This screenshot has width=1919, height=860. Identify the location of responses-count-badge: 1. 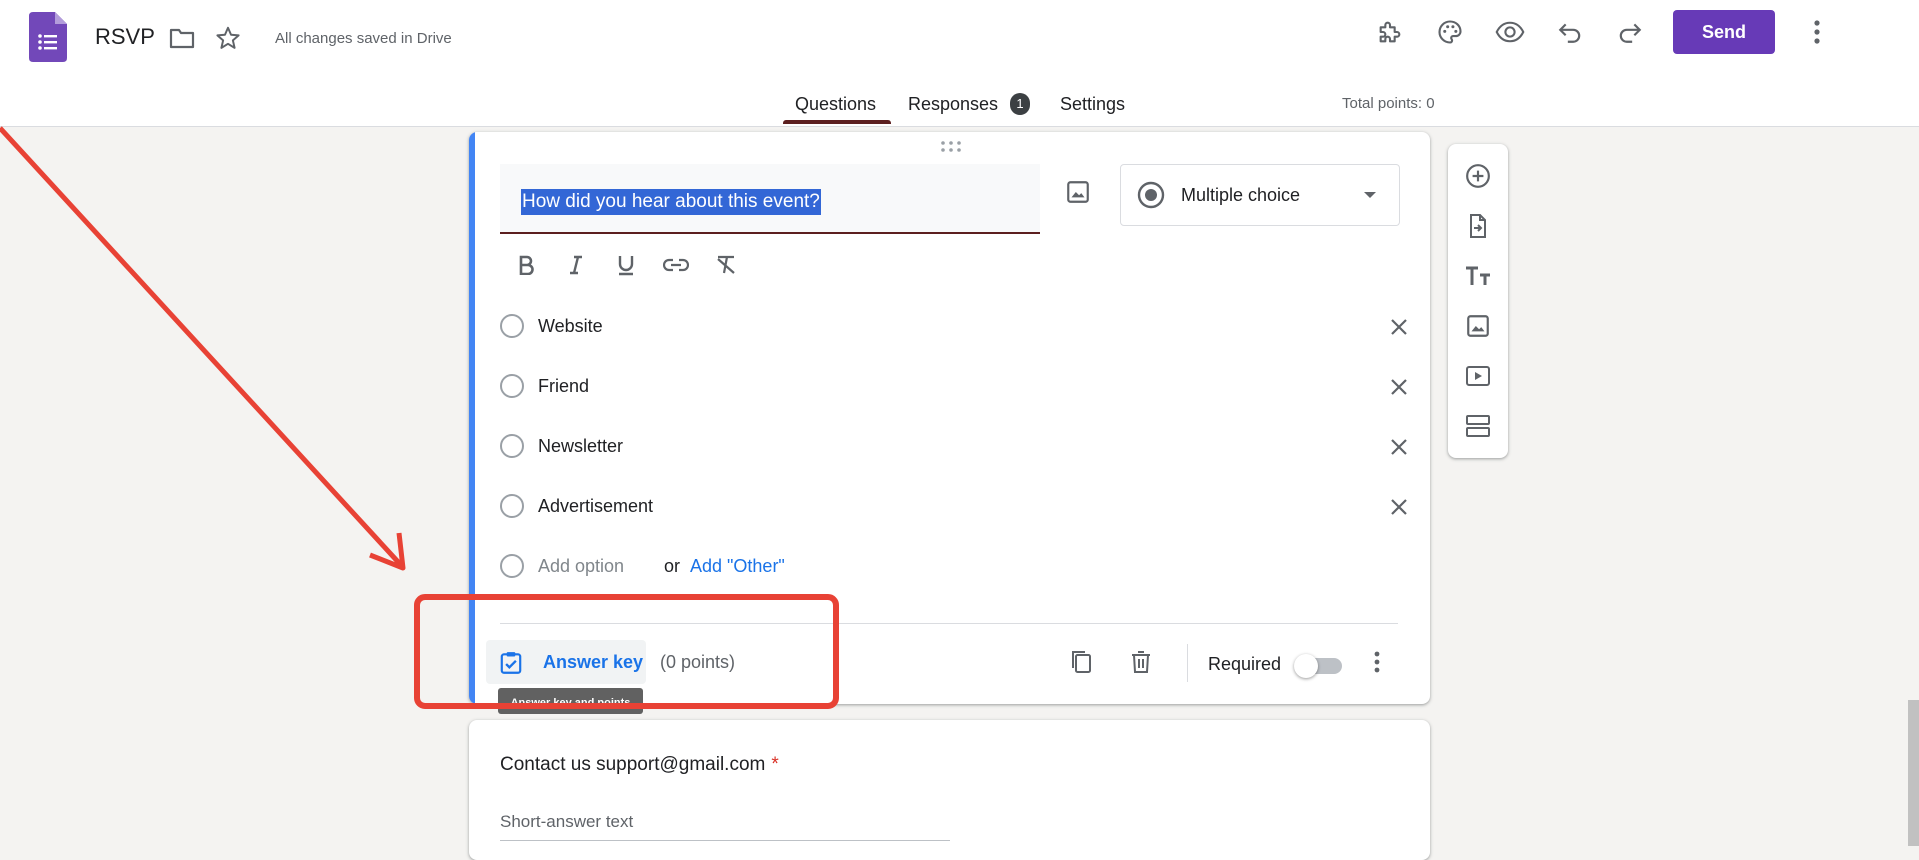
(1020, 104).